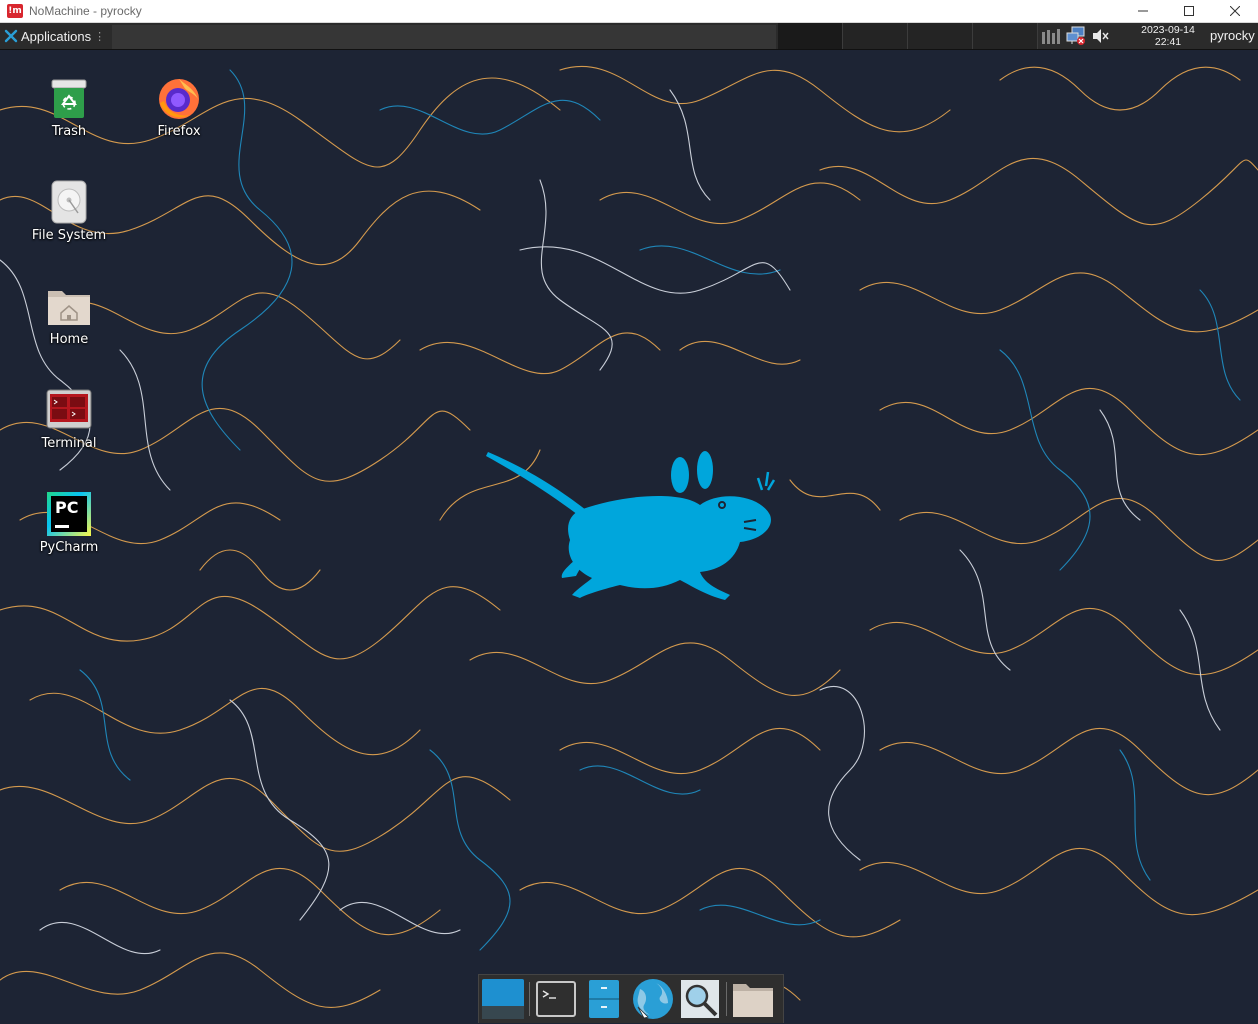 The image size is (1258, 1024). Describe the element at coordinates (67, 507) in the screenshot. I see `pycharm-logo-text: PC` at that location.